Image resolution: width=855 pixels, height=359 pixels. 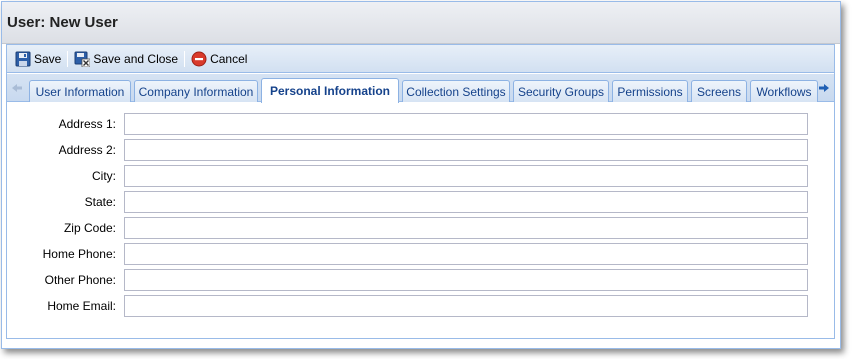 I want to click on tab-label: Workflows, so click(x=784, y=91).